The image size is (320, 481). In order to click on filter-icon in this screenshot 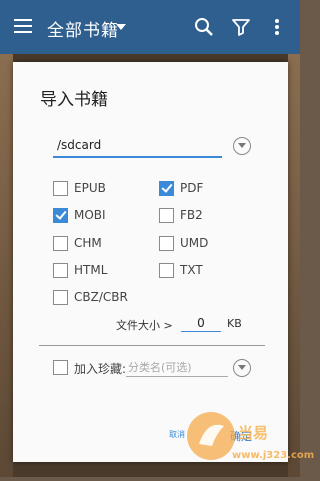, I will do `click(241, 27)`.